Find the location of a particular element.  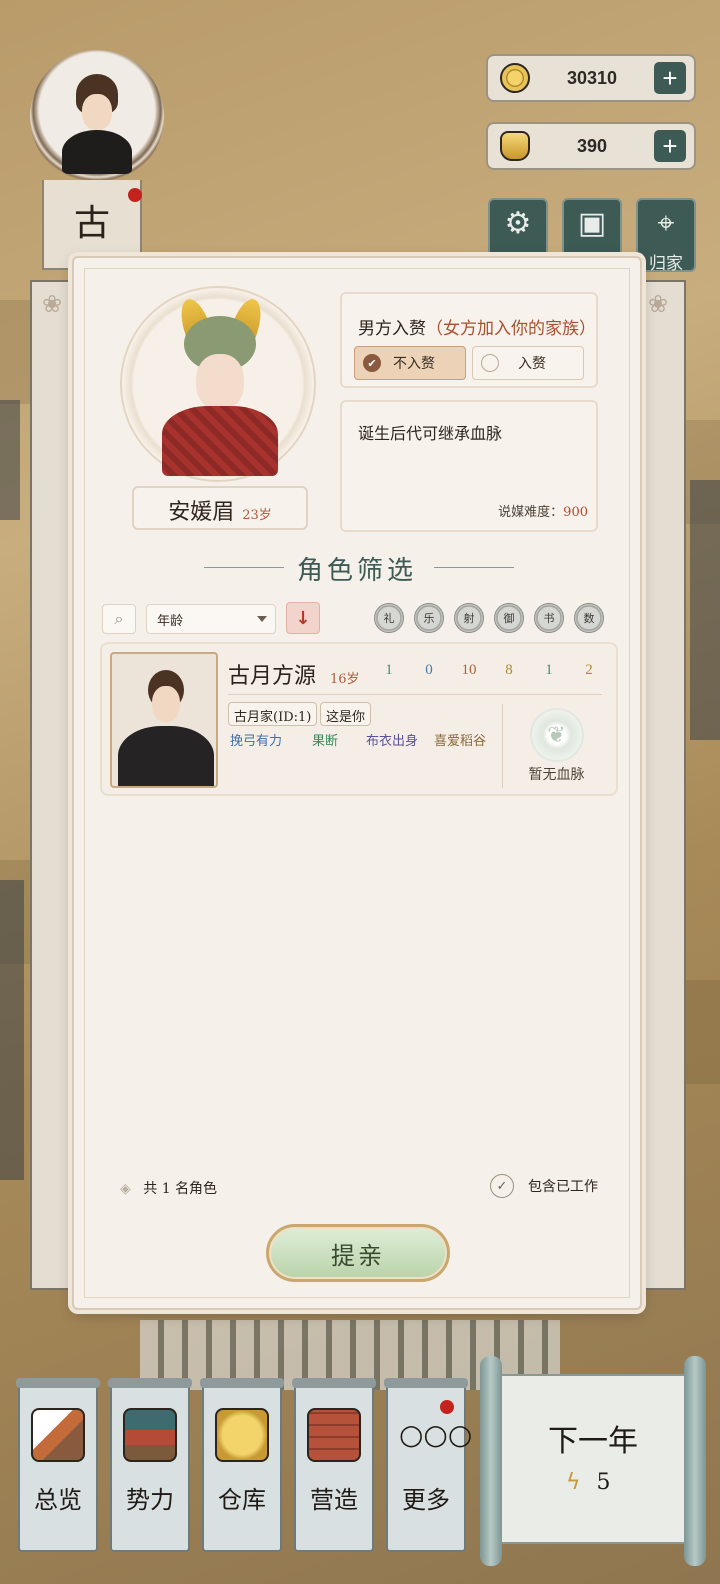

candidate-portrait is located at coordinates (218, 384).